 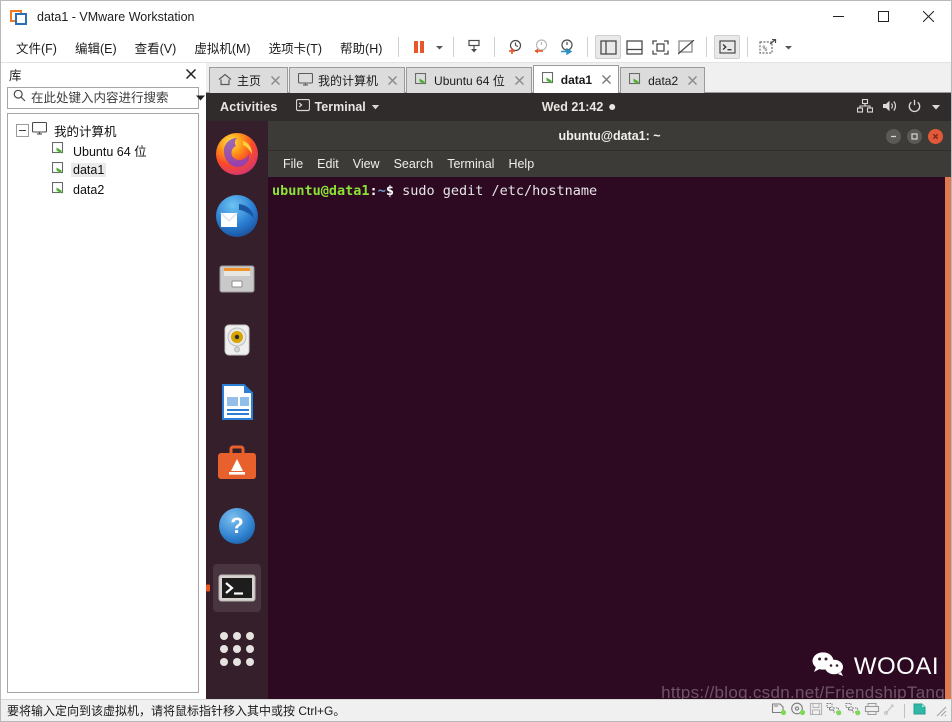 I want to click on menu-tabs: 选项卡(T), so click(x=295, y=47).